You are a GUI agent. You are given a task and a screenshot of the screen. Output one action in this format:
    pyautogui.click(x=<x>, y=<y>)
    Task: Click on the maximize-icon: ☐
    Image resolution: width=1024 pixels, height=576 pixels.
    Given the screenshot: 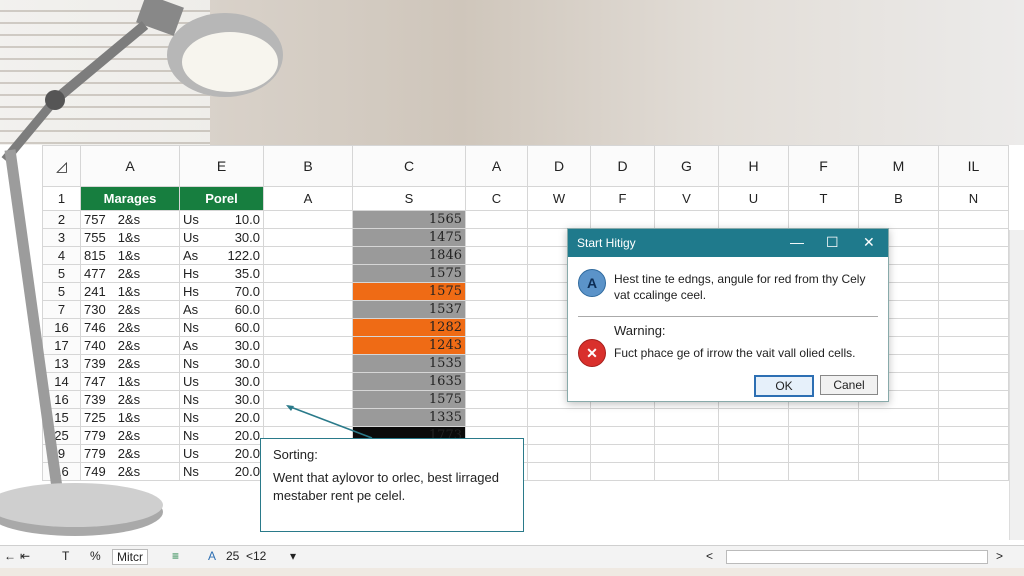 What is the action you would take?
    pyautogui.click(x=832, y=242)
    